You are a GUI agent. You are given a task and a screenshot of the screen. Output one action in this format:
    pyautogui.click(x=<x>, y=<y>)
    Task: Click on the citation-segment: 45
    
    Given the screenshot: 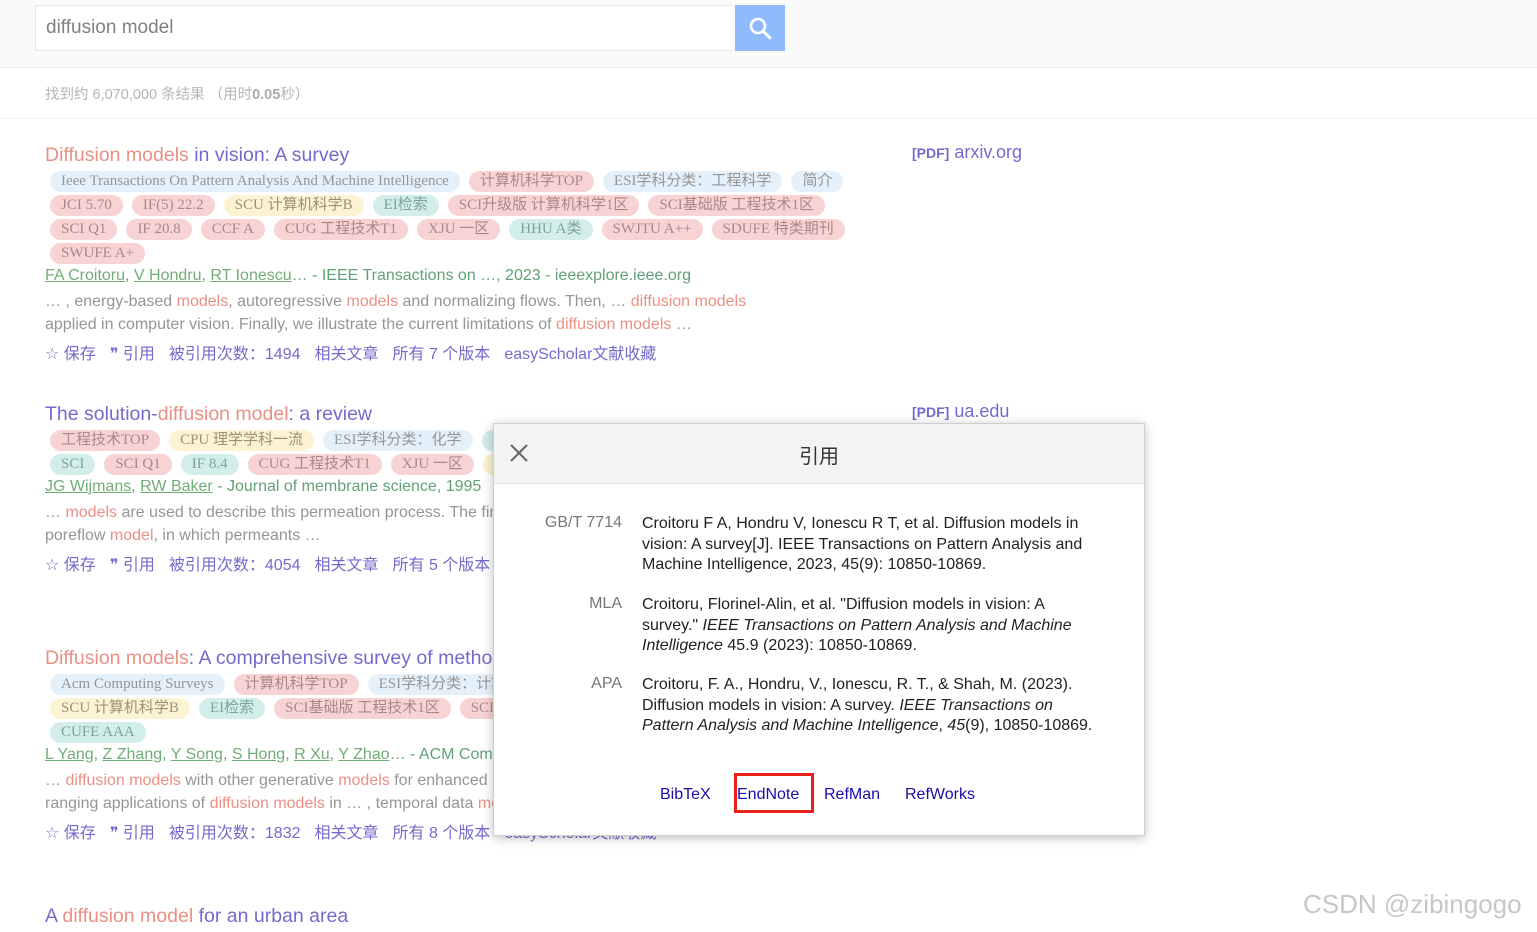 What is the action you would take?
    pyautogui.click(x=956, y=725)
    